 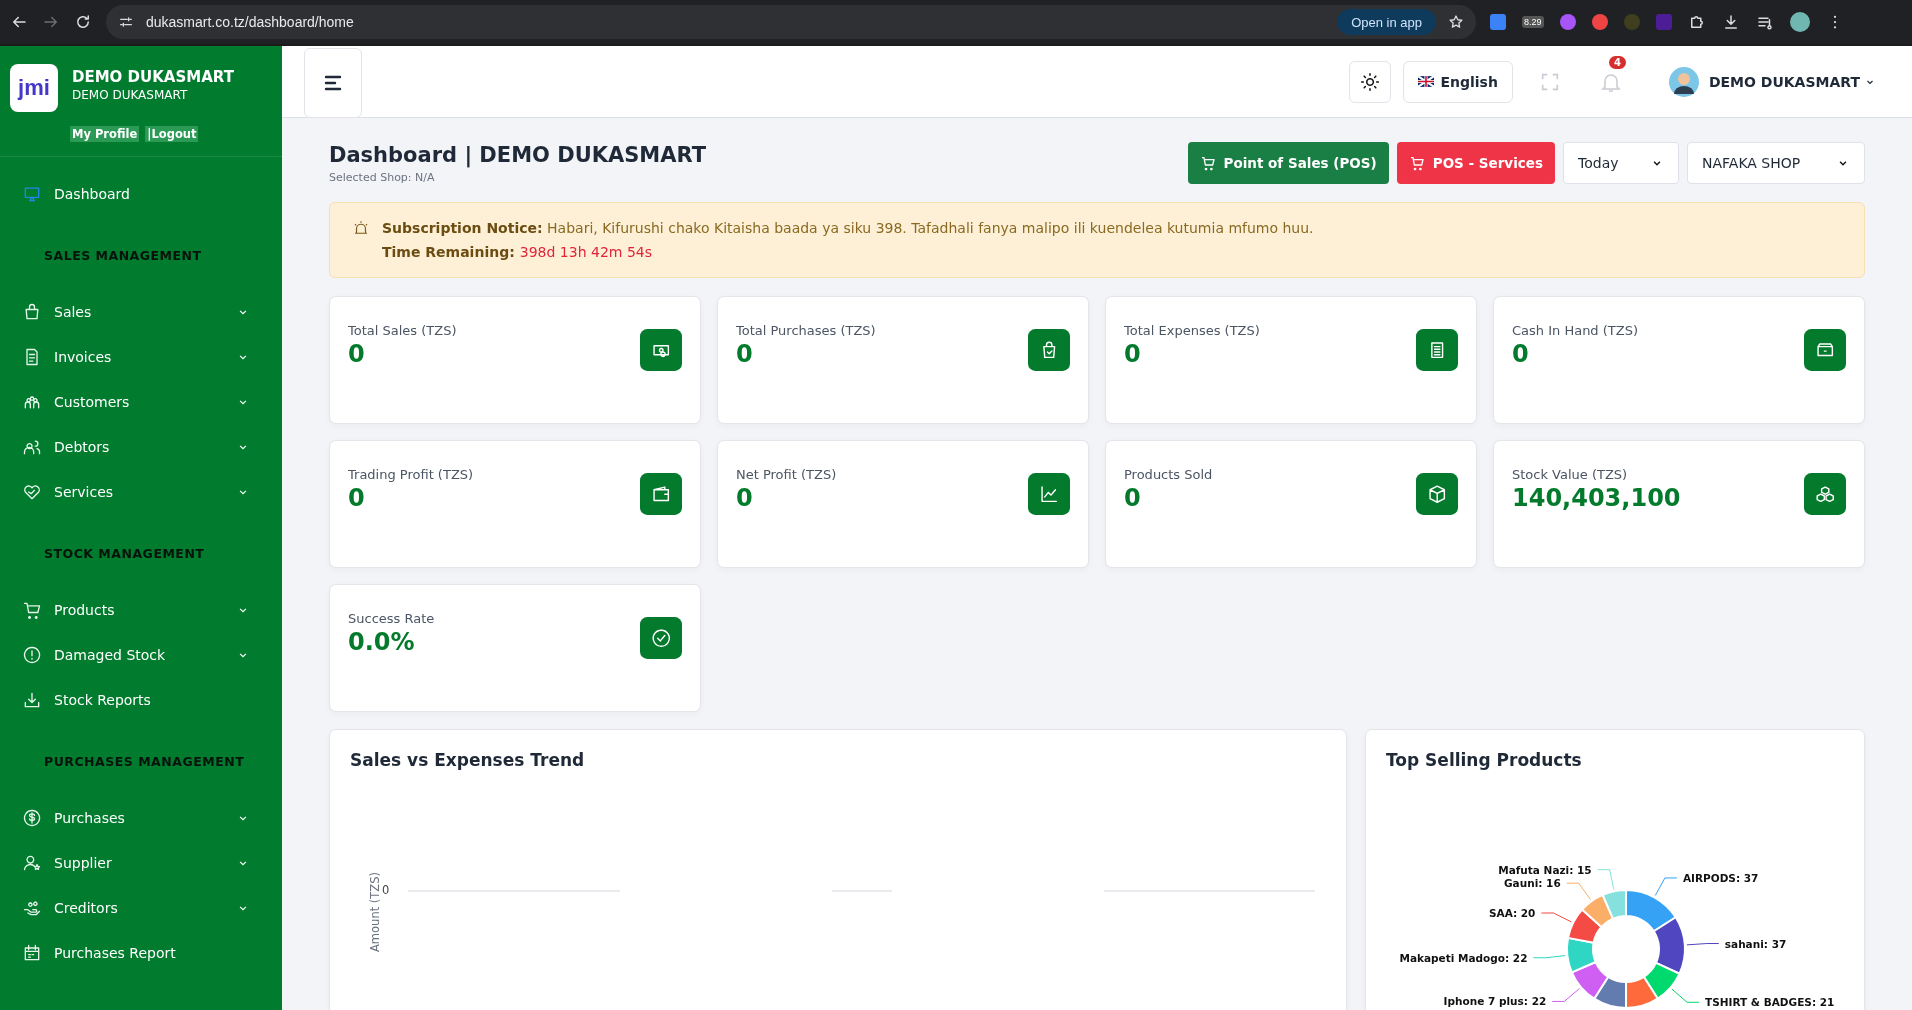 What do you see at coordinates (250, 22) in the screenshot?
I see `url-text: dukasmart.co.tz/dashboard/home` at bounding box center [250, 22].